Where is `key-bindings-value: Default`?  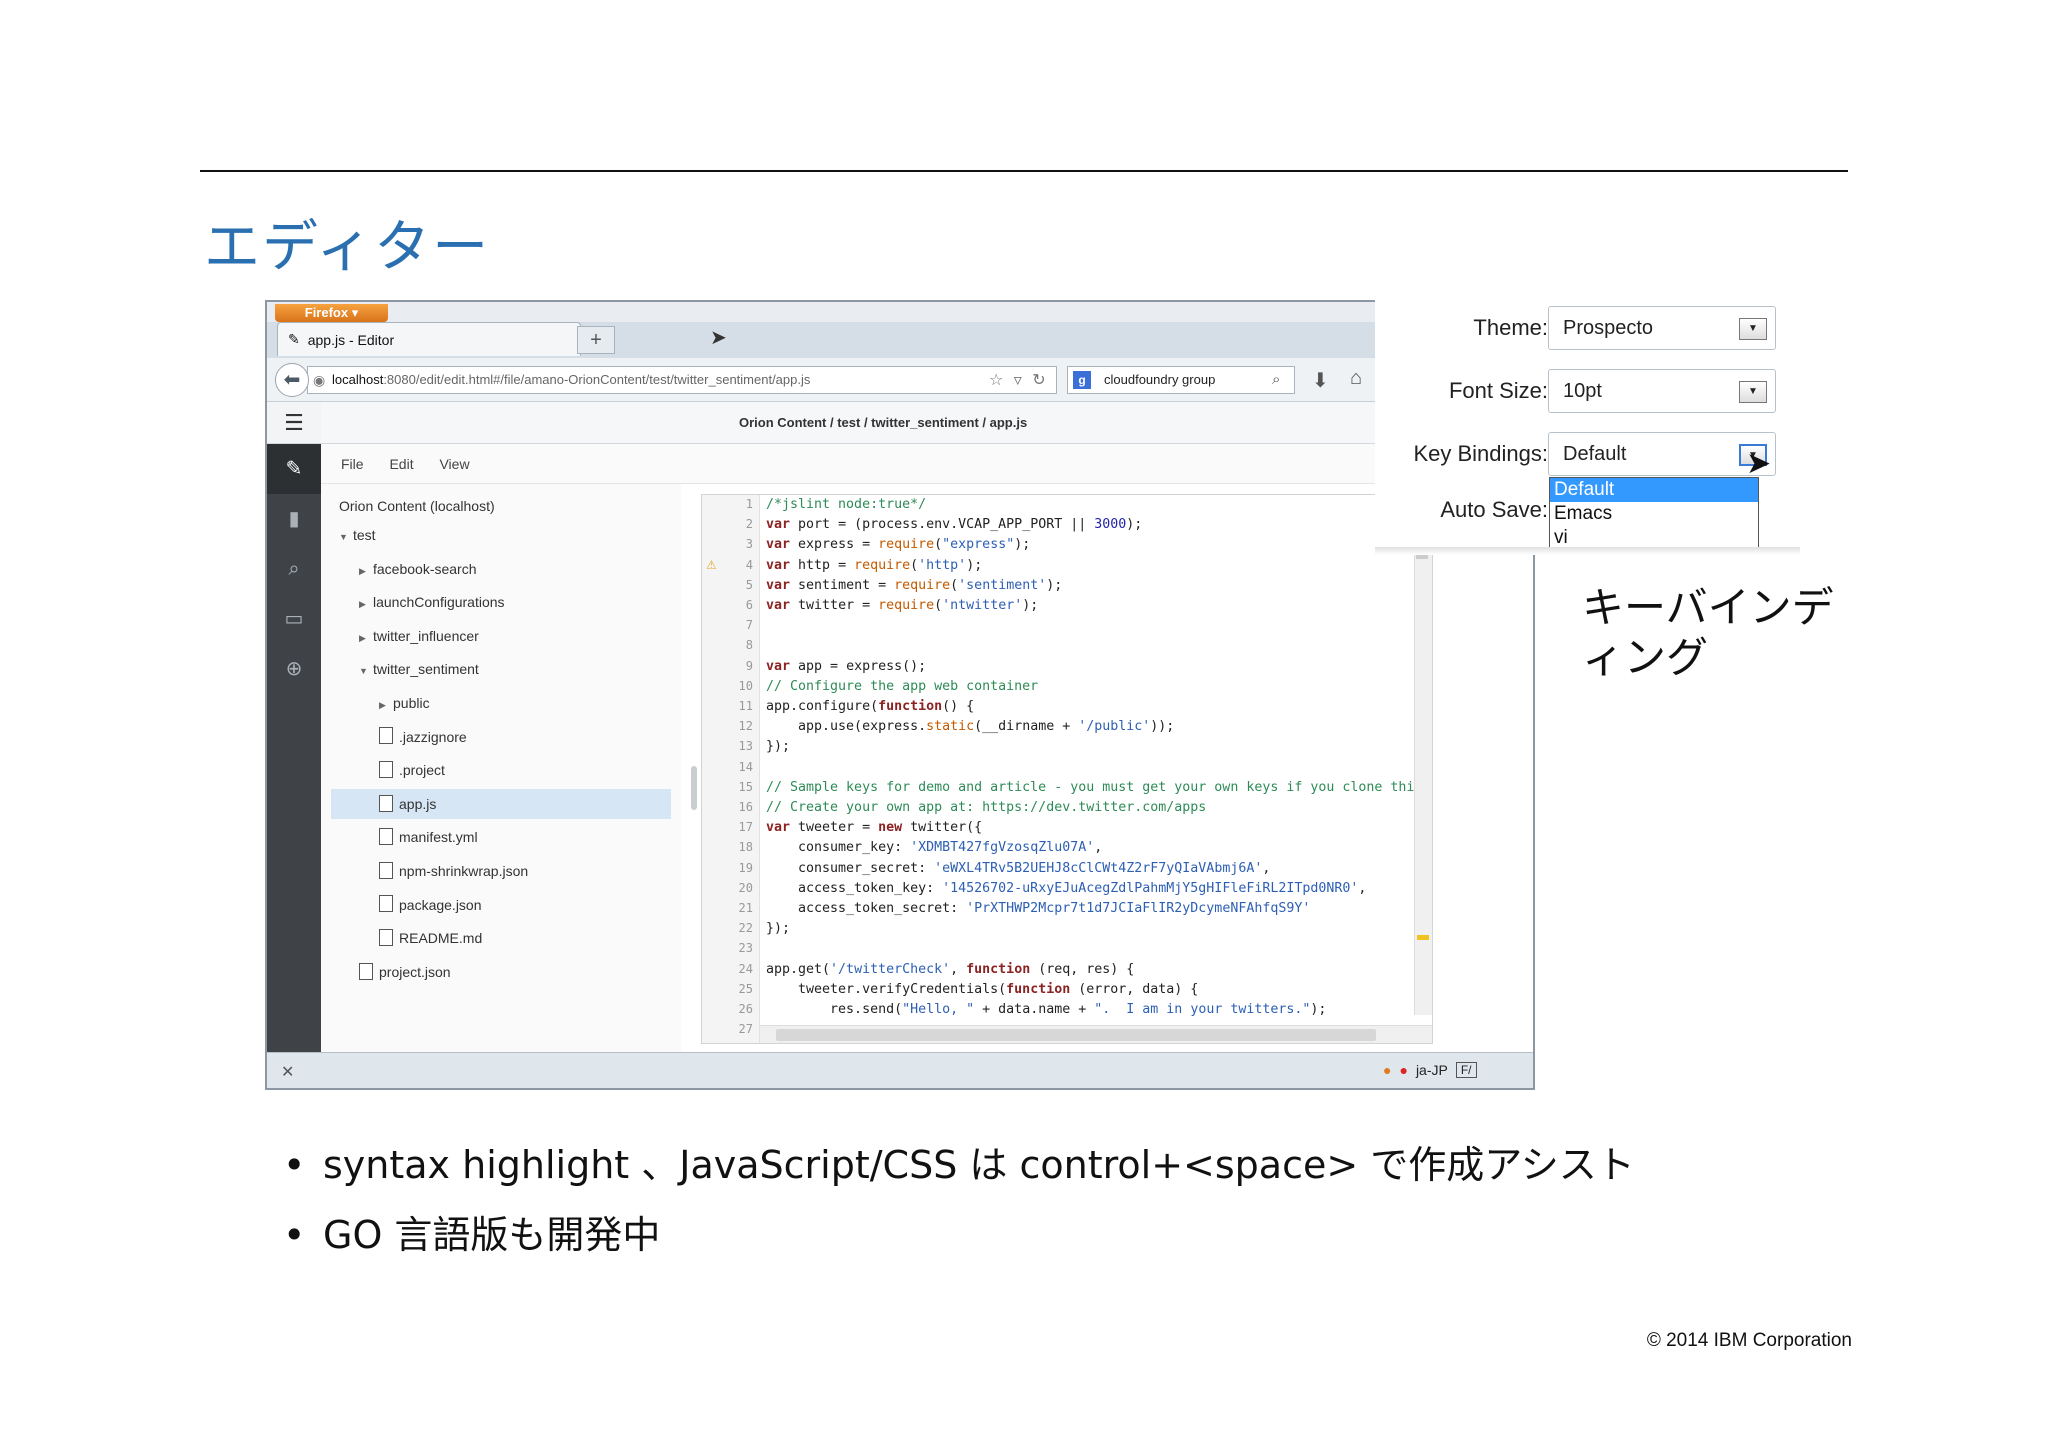 key-bindings-value: Default is located at coordinates (1595, 454).